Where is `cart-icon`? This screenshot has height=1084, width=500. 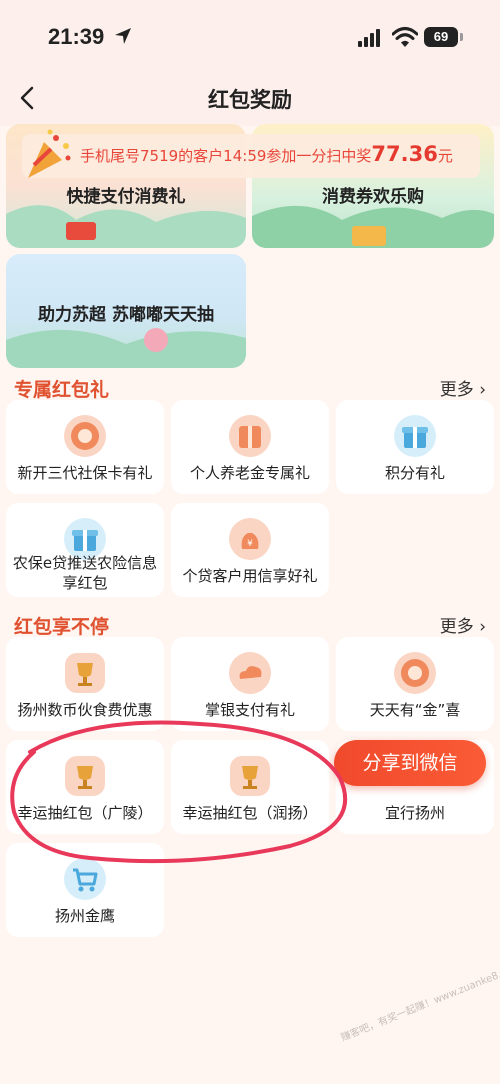 cart-icon is located at coordinates (85, 879).